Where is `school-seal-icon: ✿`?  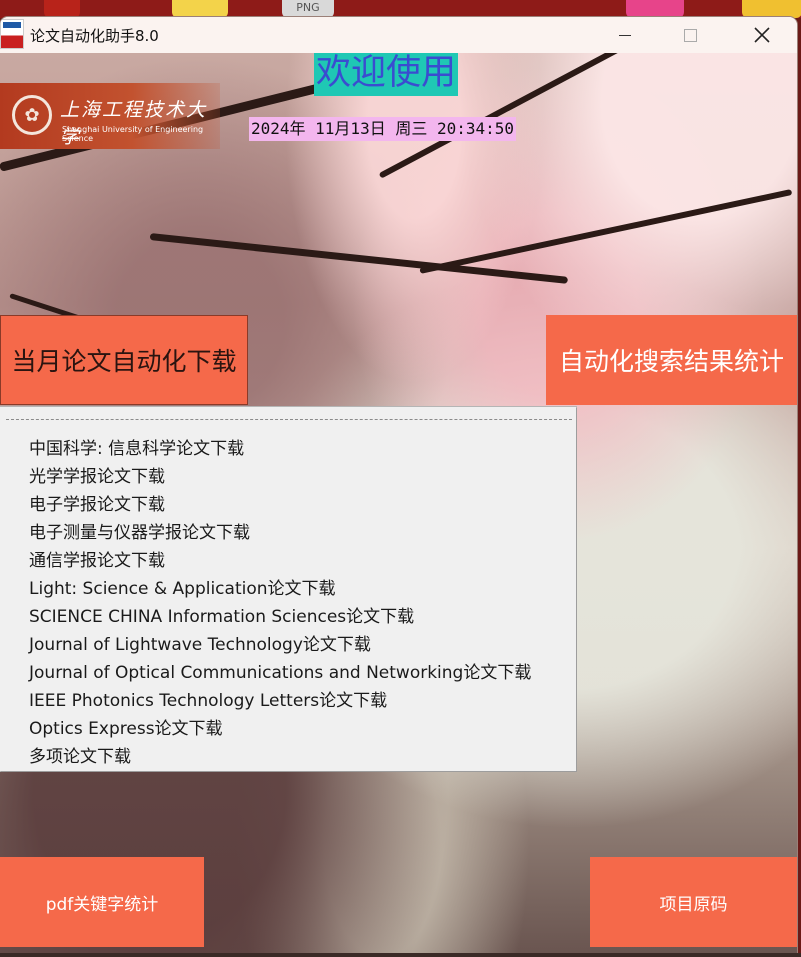
school-seal-icon: ✿ is located at coordinates (32, 115).